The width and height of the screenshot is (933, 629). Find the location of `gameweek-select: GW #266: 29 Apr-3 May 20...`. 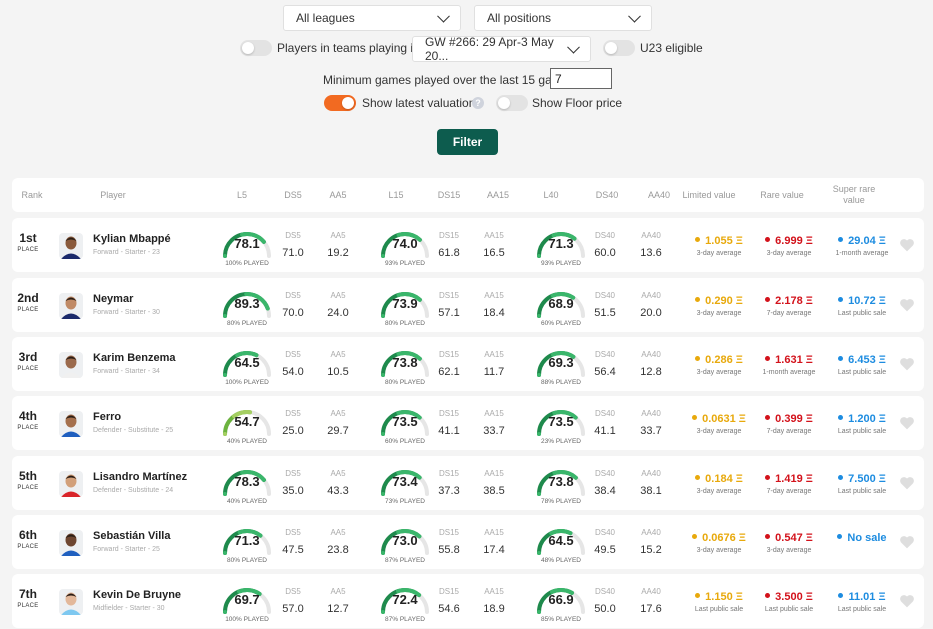

gameweek-select: GW #266: 29 Apr-3 May 20... is located at coordinates (501, 49).